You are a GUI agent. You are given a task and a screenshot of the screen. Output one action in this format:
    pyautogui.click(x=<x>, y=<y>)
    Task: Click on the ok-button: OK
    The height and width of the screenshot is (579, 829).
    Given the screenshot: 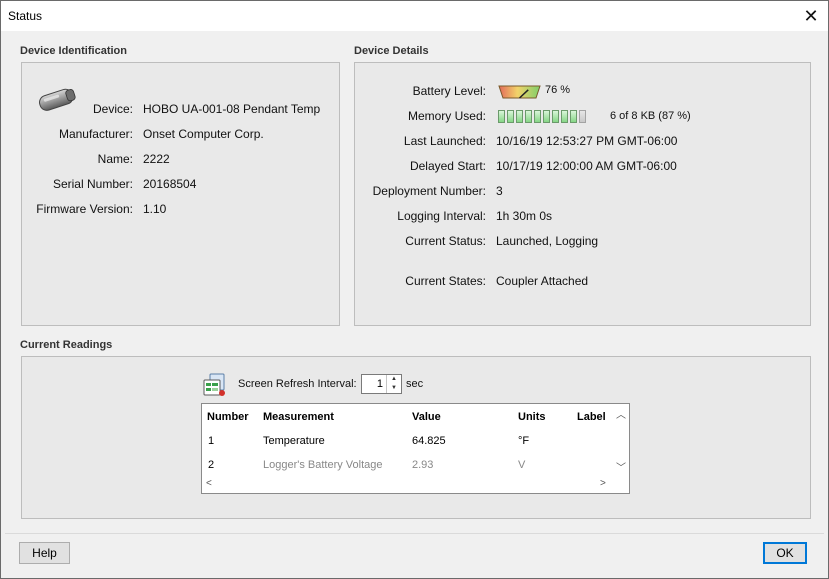 What is the action you would take?
    pyautogui.click(x=785, y=553)
    